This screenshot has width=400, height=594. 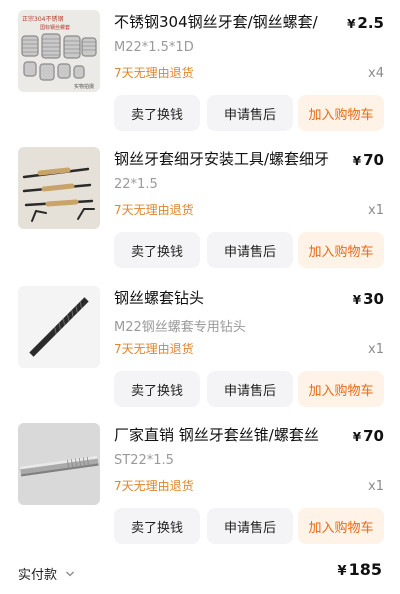 I want to click on product-image-thread-insert: 正宗304不锈钢 国标钢丝螺套 实物拍摄, so click(x=59, y=51).